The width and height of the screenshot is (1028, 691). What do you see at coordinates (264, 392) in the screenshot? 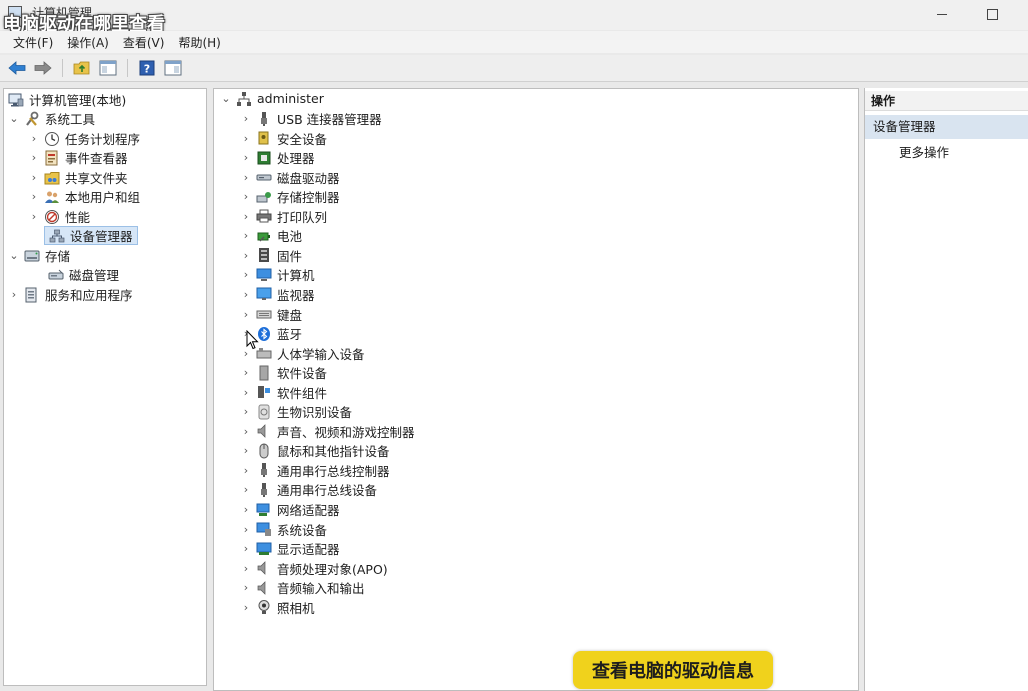
I see `software-component-icon` at bounding box center [264, 392].